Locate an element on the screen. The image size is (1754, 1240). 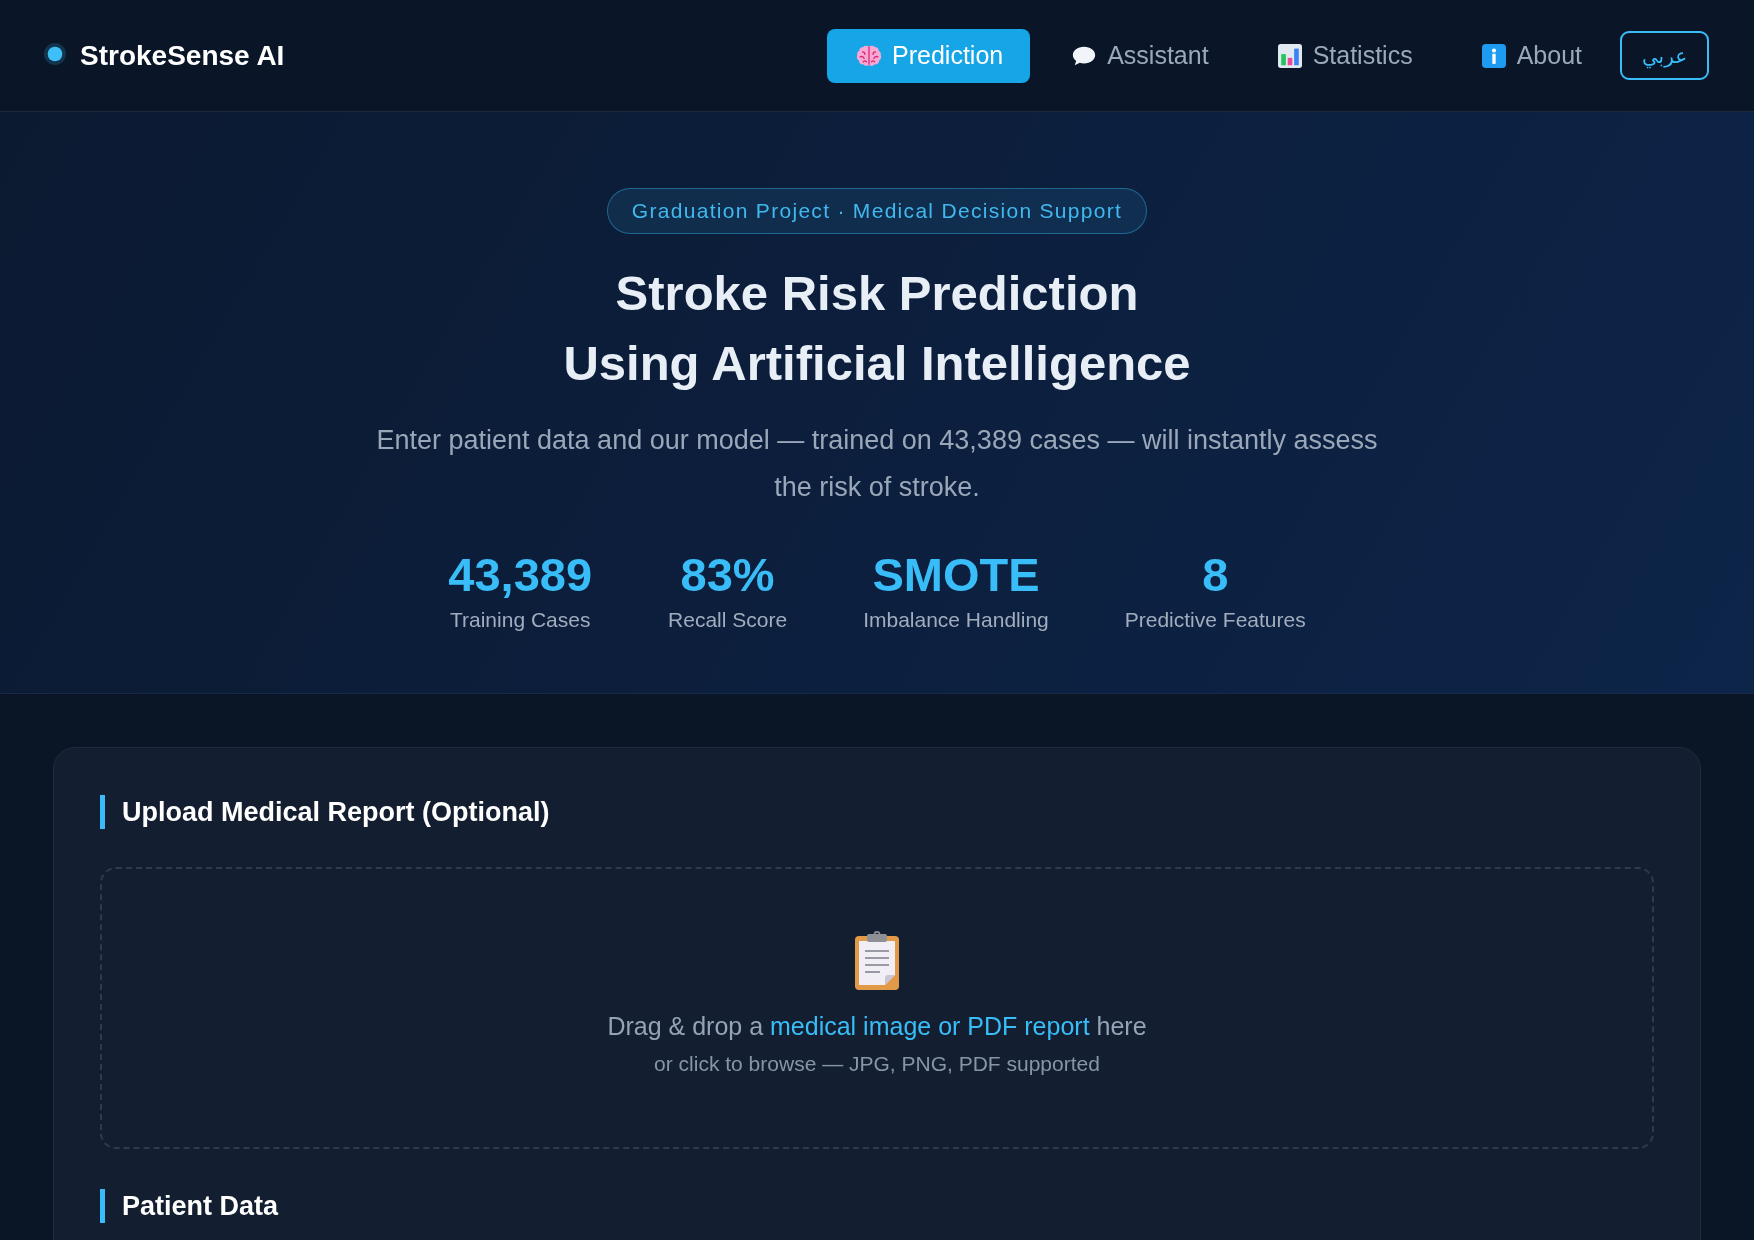
language-button: عربي is located at coordinates (1664, 55).